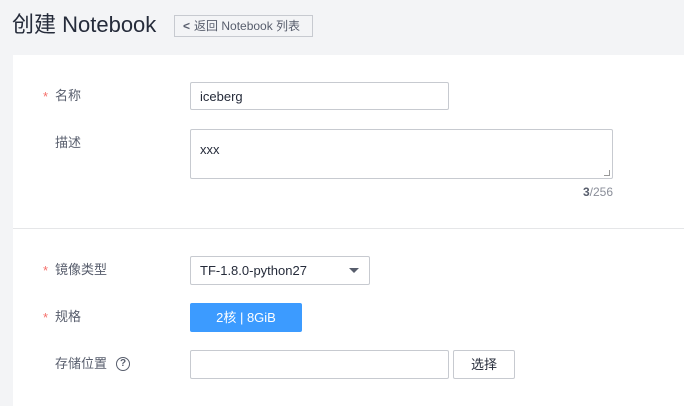 This screenshot has width=684, height=406. I want to click on spec-option-button: 2核 | 8GiB, so click(246, 317).